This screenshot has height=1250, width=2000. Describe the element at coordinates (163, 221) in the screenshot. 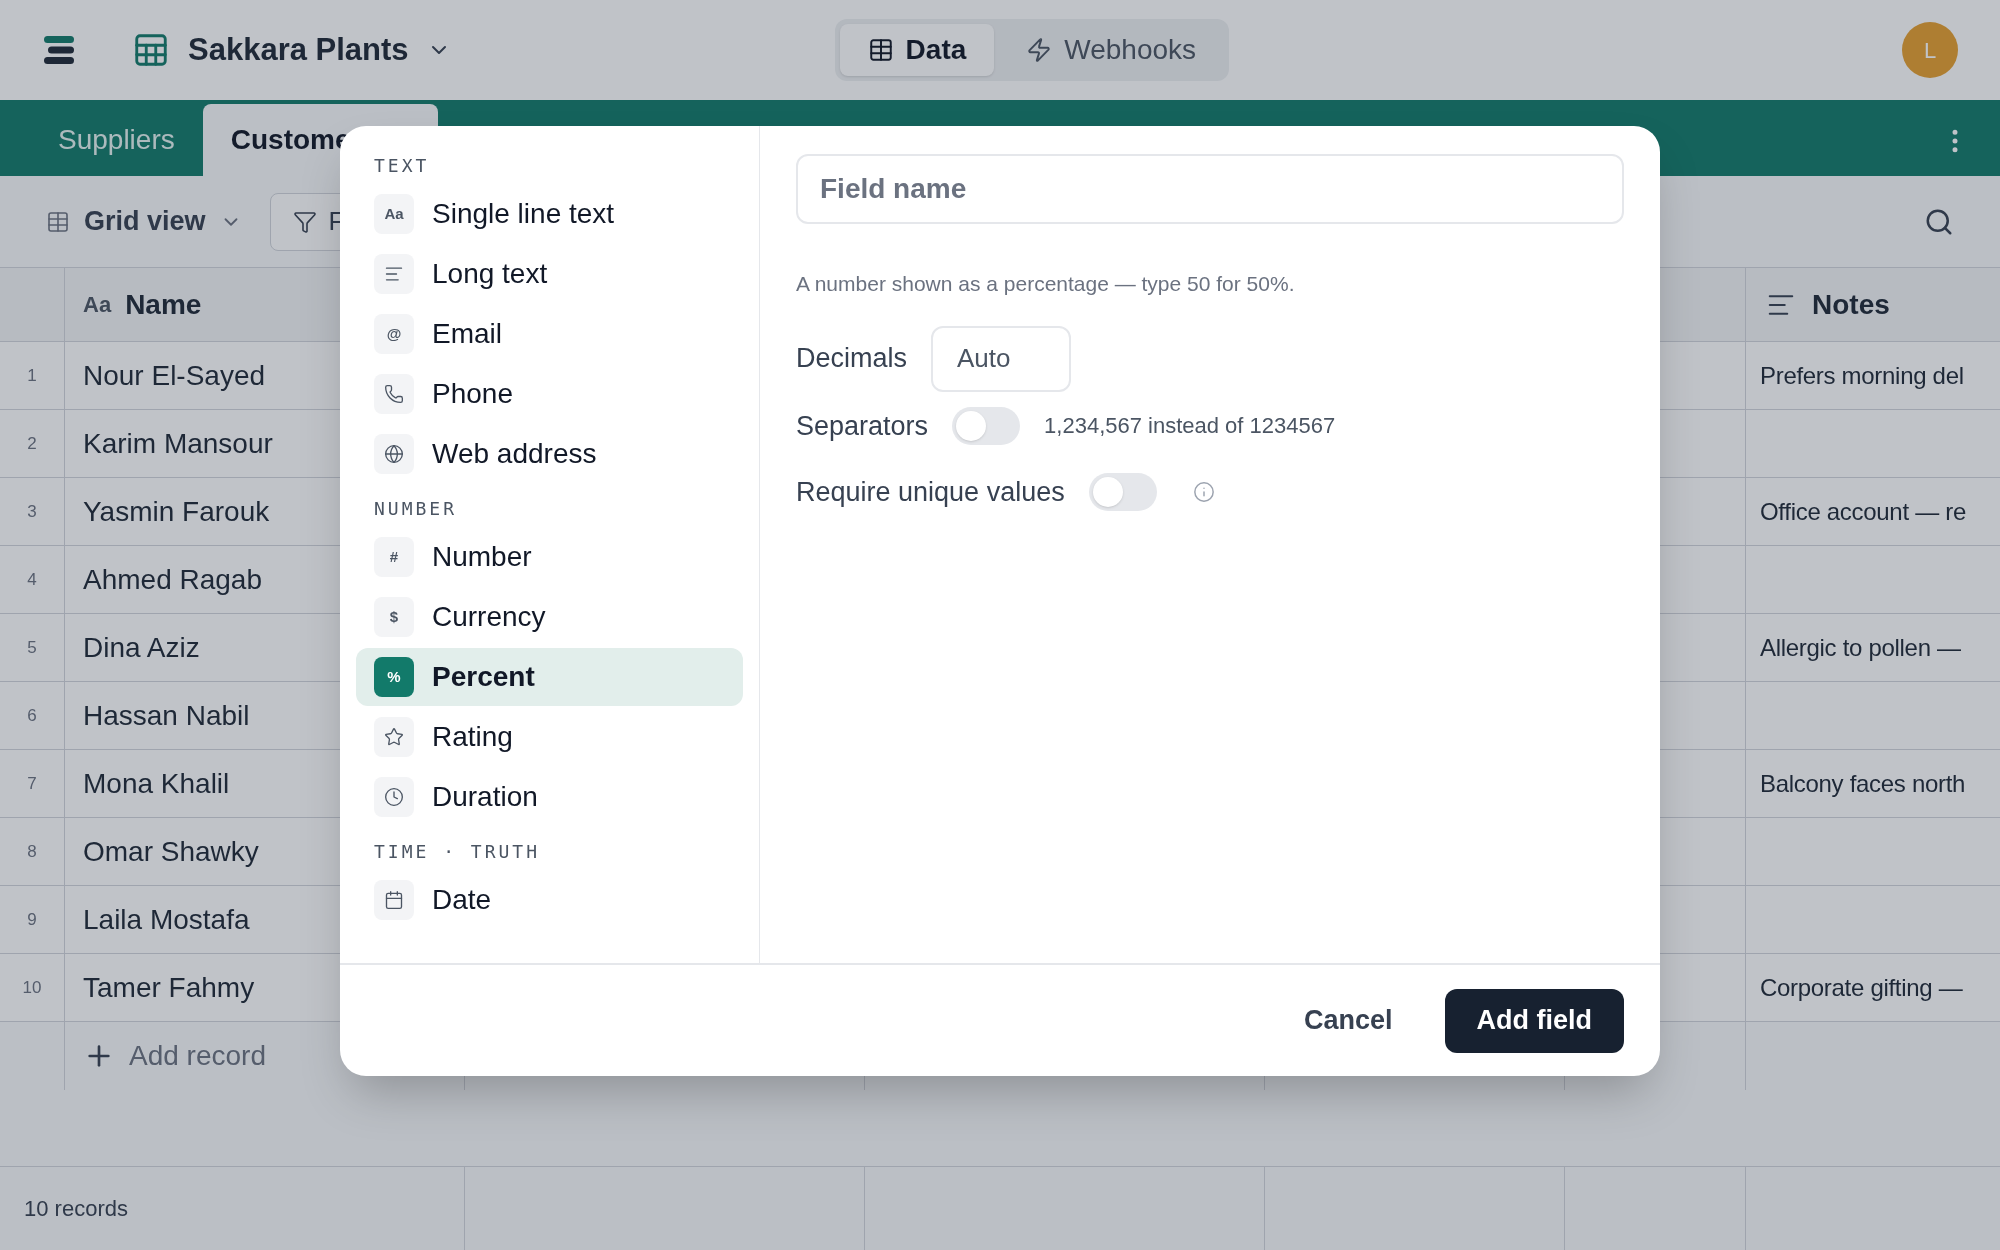

I see `view-switcher: Grid view` at that location.